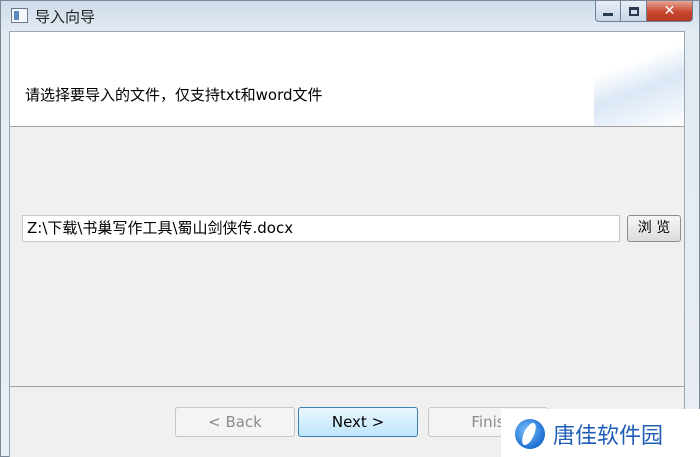  I want to click on close-button: ✕, so click(670, 11).